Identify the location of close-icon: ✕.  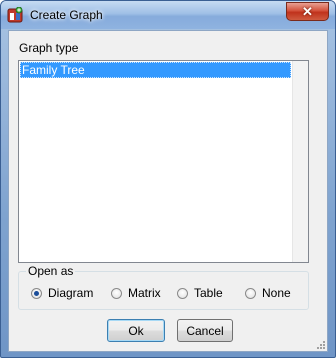
(307, 11).